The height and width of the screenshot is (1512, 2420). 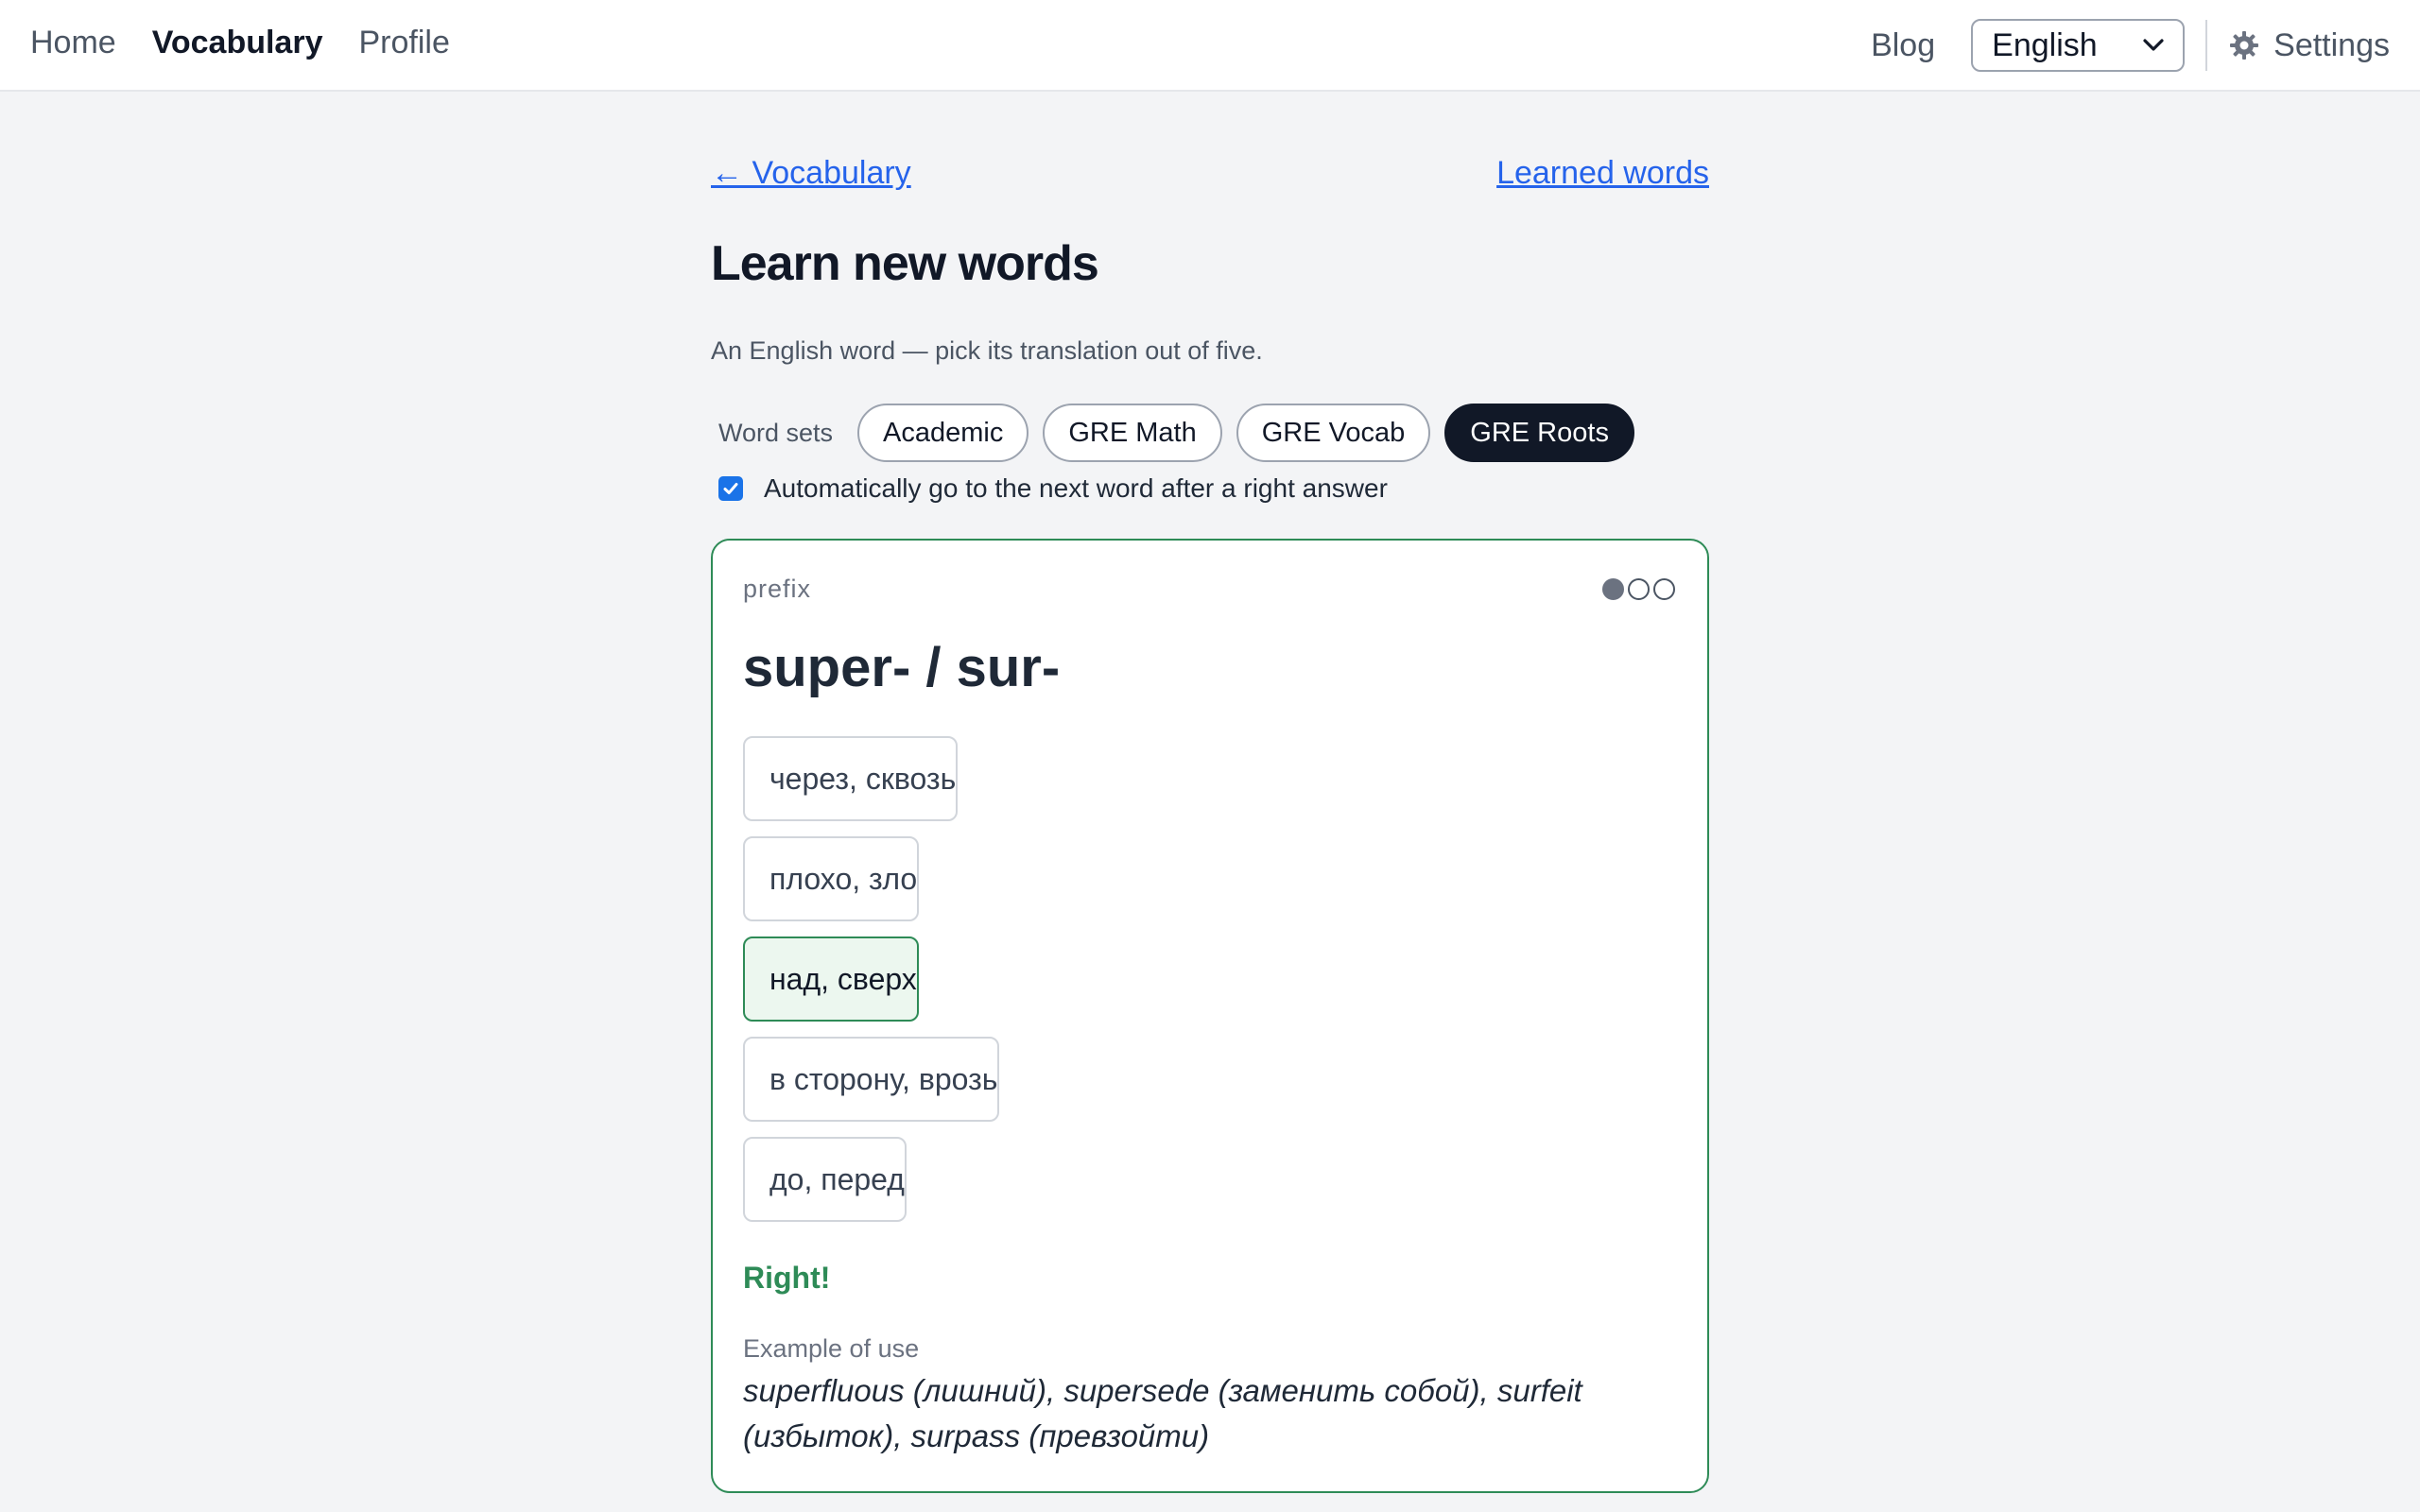 I want to click on progress-dots, so click(x=1638, y=589).